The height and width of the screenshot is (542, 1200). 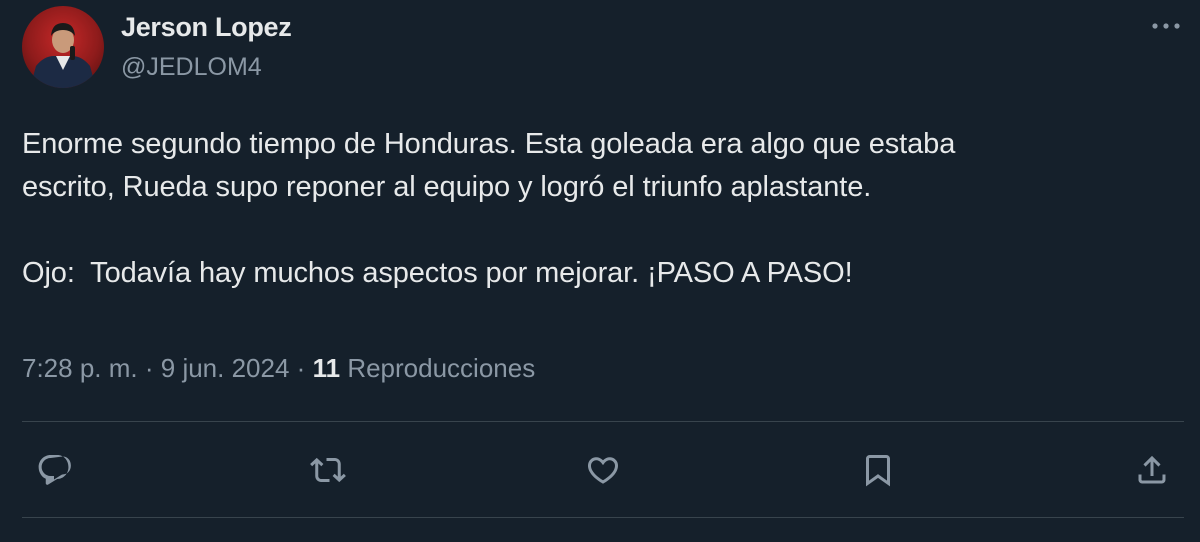 What do you see at coordinates (326, 368) in the screenshot?
I see `views-count: 11` at bounding box center [326, 368].